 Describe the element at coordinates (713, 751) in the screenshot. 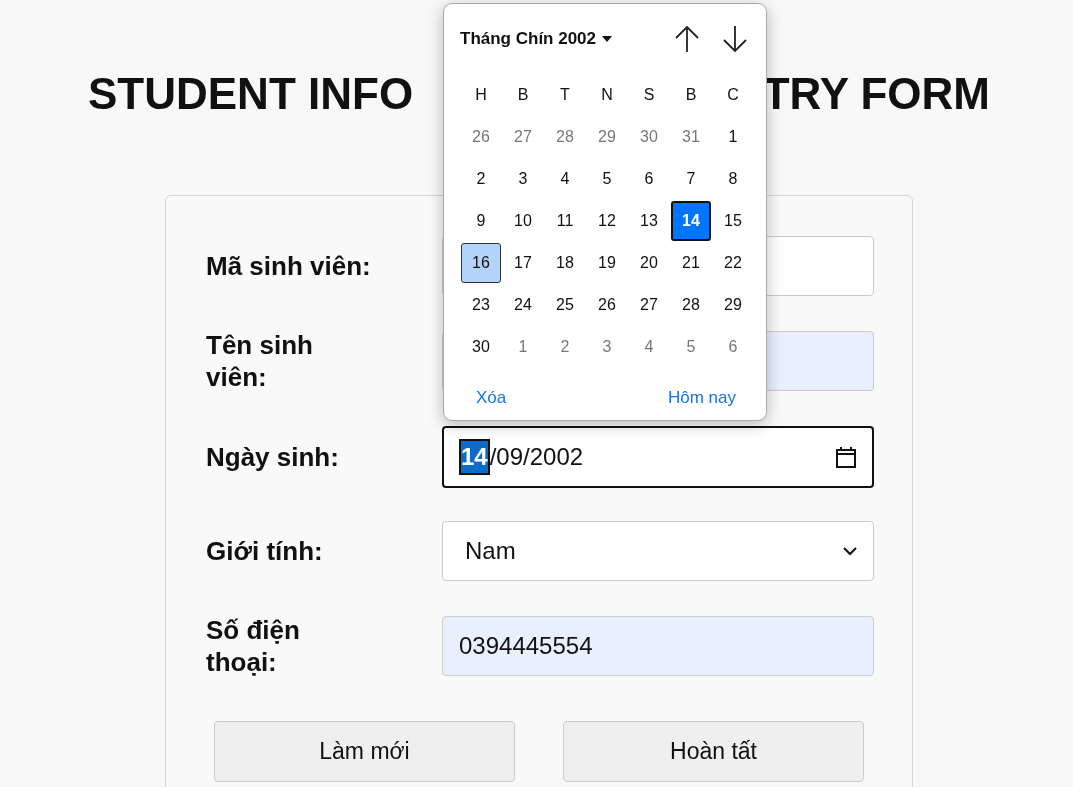

I see `submit-button: Hoàn tất` at that location.